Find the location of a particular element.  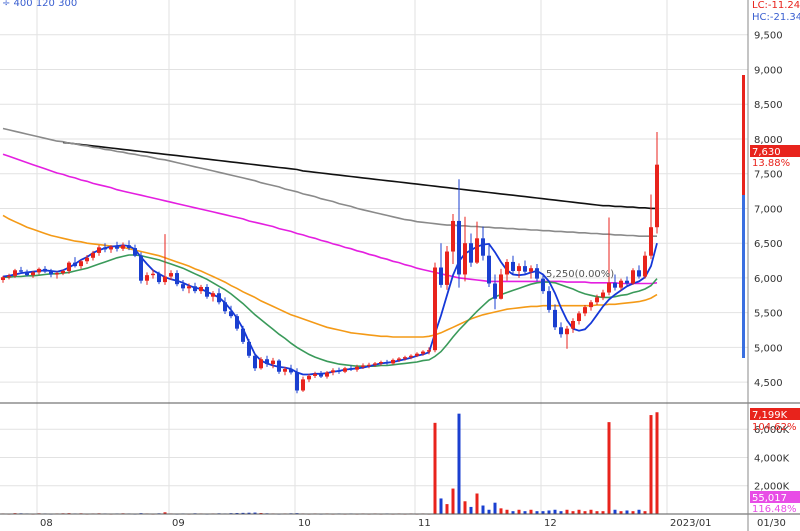

range-bar-upper is located at coordinates (743, 135).